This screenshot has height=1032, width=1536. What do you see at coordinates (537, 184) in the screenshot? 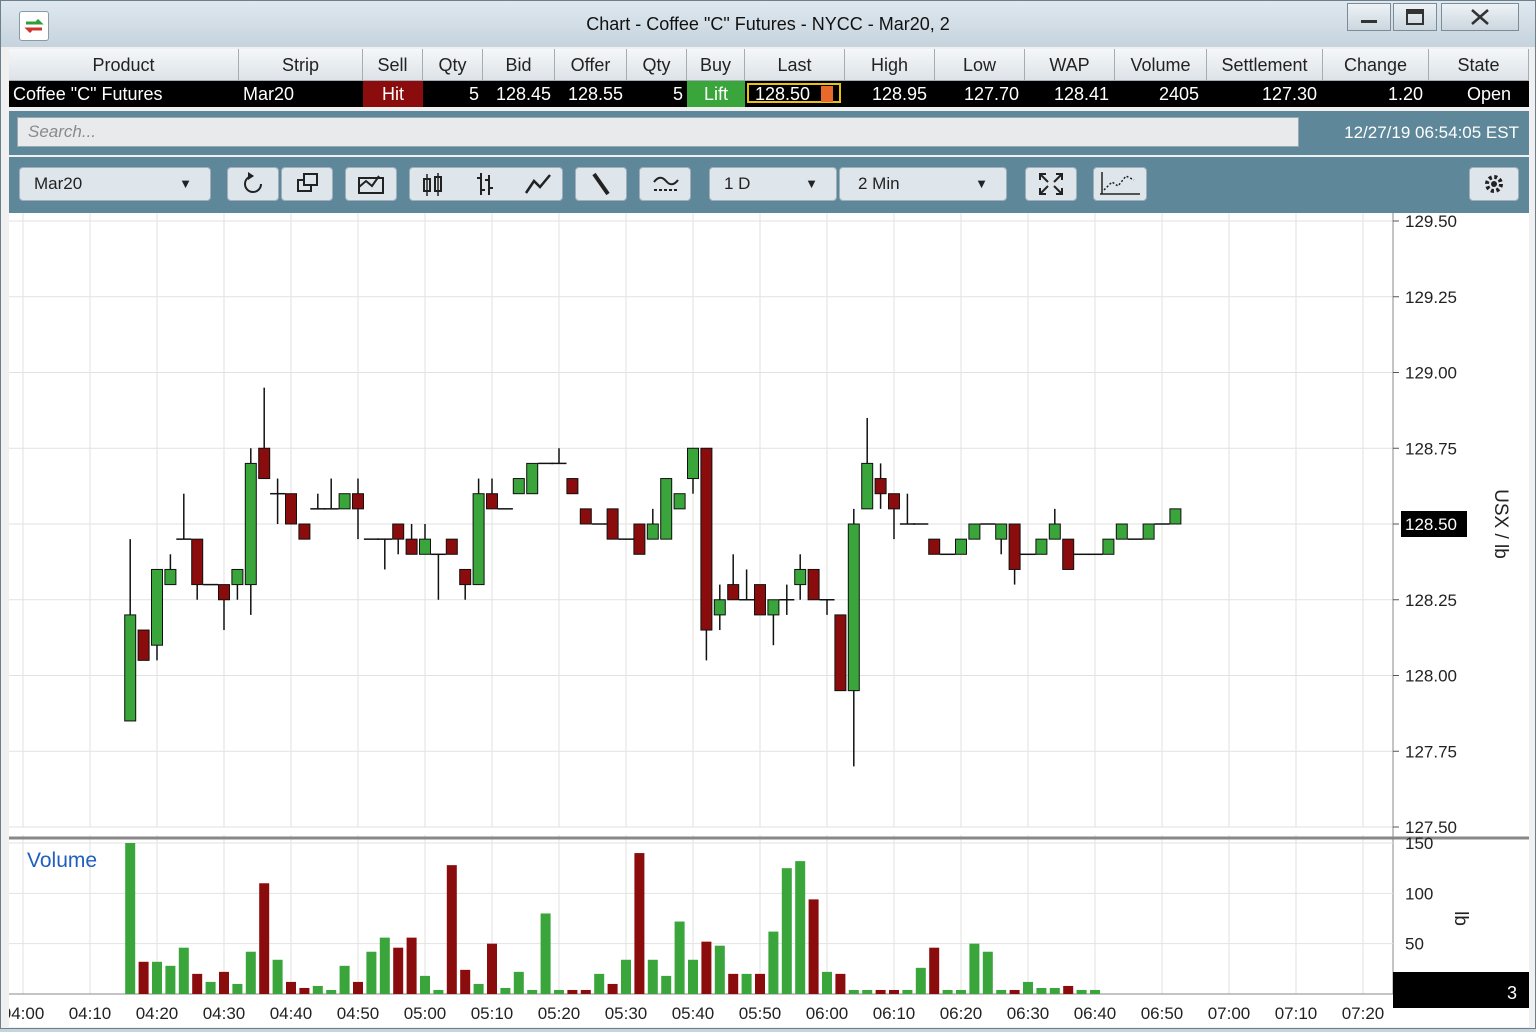
I see `line-chart-icon` at bounding box center [537, 184].